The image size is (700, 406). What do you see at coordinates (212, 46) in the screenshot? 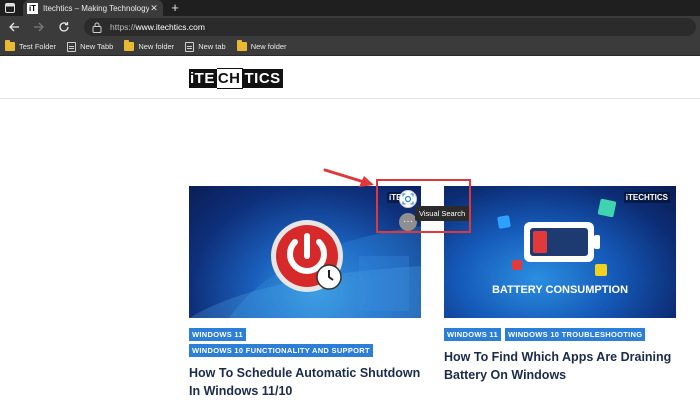
I see `bookmark-label: New tab` at bounding box center [212, 46].